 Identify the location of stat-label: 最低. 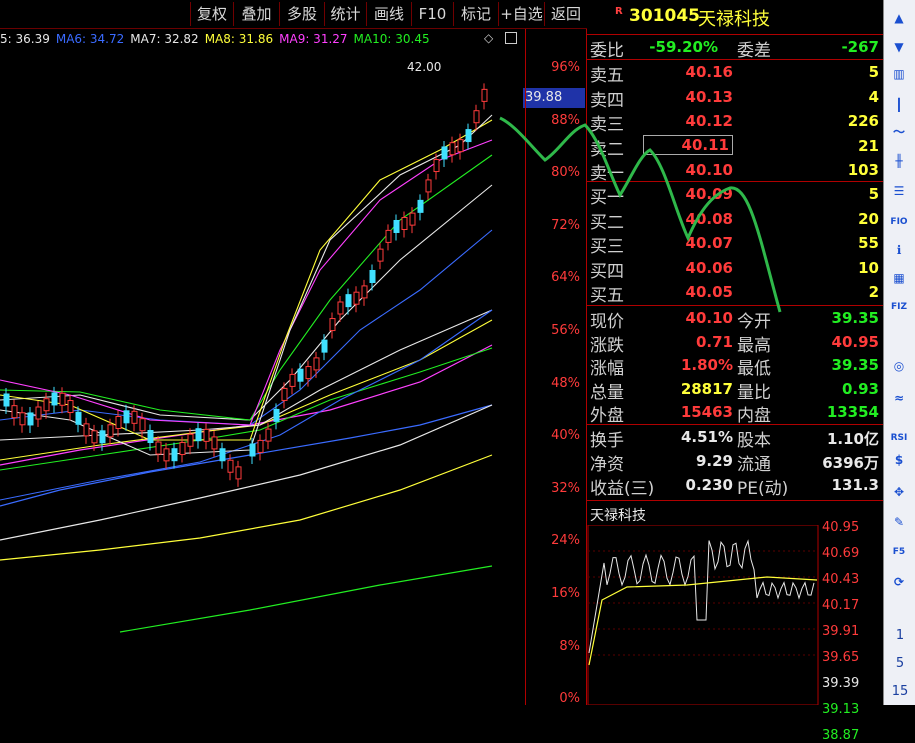
(754, 369).